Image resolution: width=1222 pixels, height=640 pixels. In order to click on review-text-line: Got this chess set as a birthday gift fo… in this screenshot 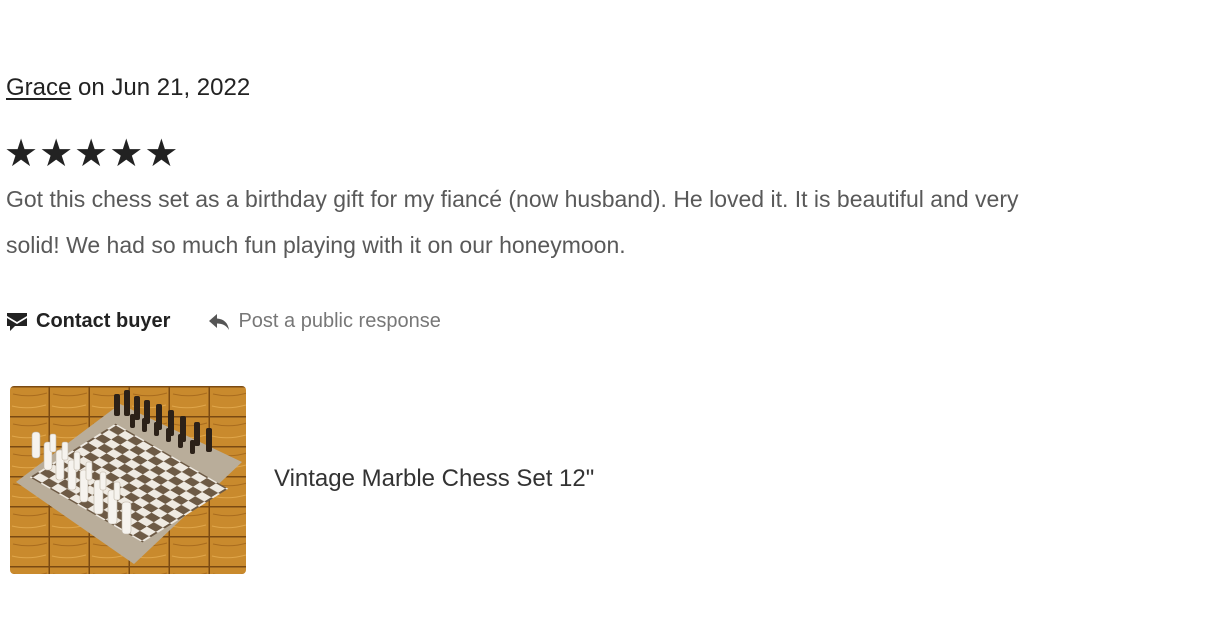, I will do `click(512, 199)`.